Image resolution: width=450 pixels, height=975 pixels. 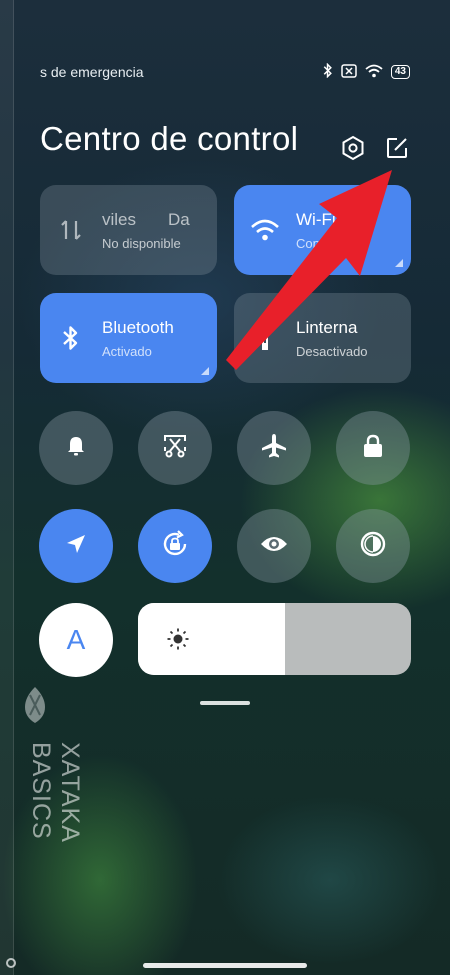 I want to click on tile-bluetooth: Bluetooth Activado, so click(x=128, y=338).